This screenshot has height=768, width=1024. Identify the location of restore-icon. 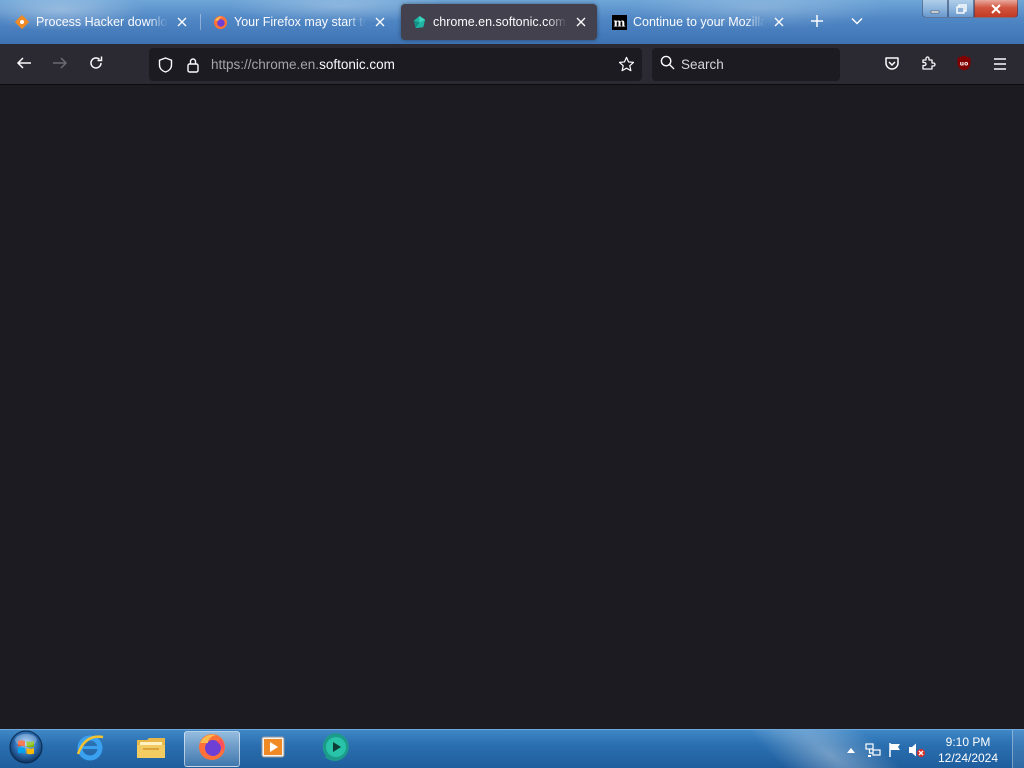
(961, 9).